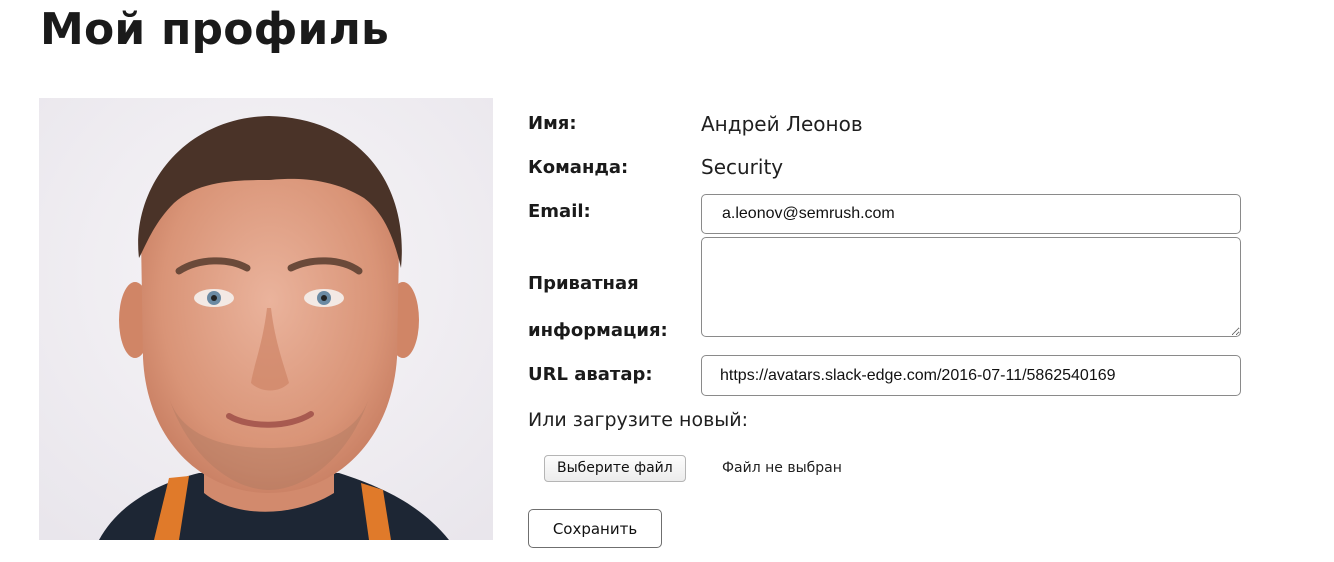 This screenshot has width=1334, height=562. Describe the element at coordinates (595, 528) in the screenshot. I see `save-button: Сохранить` at that location.